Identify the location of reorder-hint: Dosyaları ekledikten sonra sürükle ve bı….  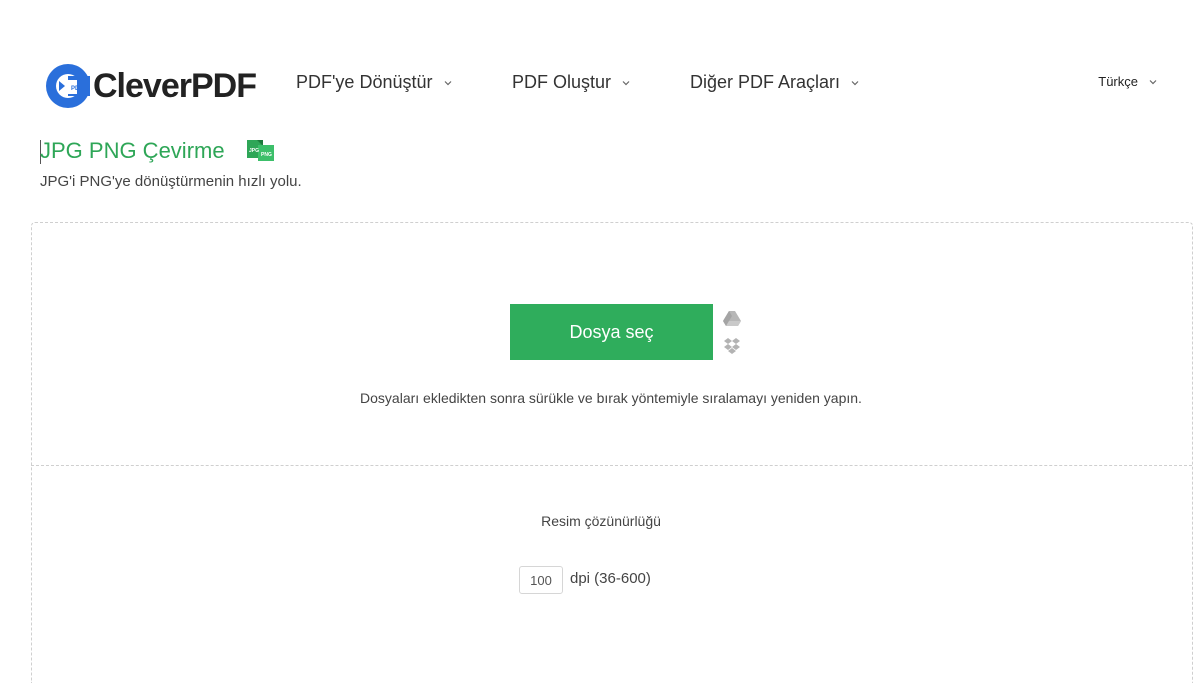
(611, 398).